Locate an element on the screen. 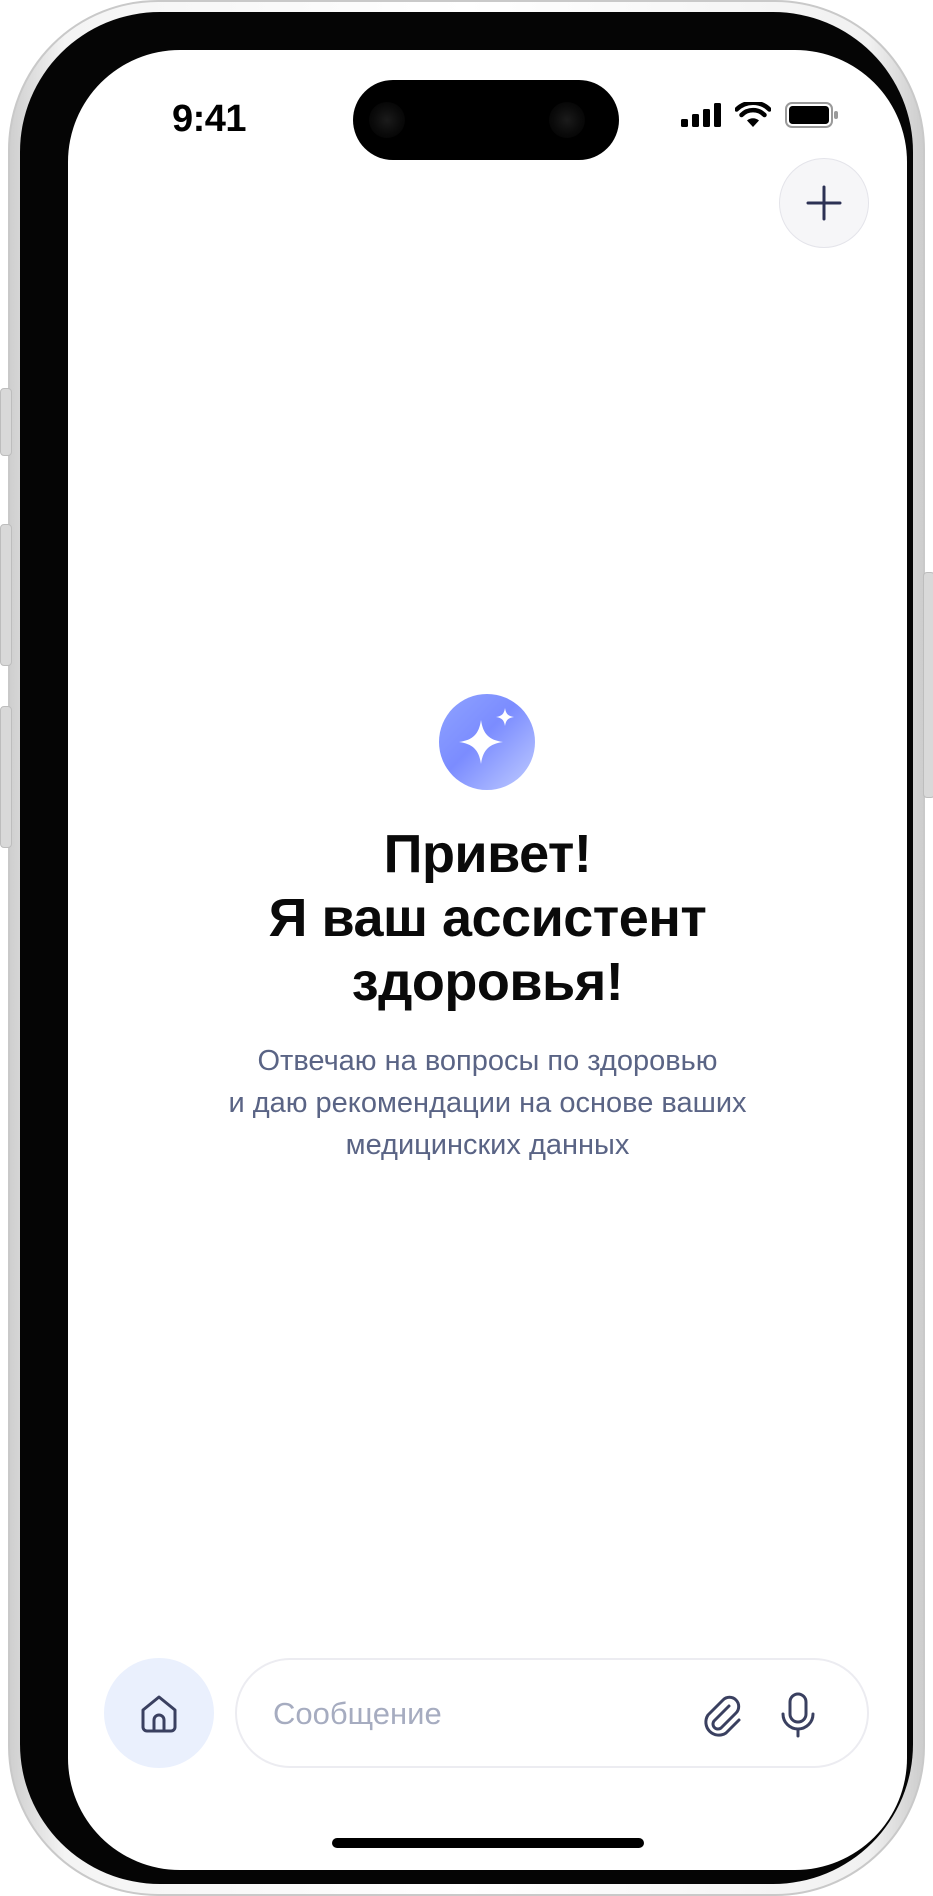 The height and width of the screenshot is (1896, 933). status-icons is located at coordinates (760, 115).